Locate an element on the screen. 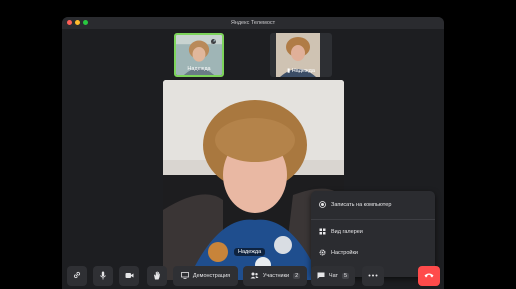 This screenshot has width=516, height=289. link-icon is located at coordinates (77, 276).